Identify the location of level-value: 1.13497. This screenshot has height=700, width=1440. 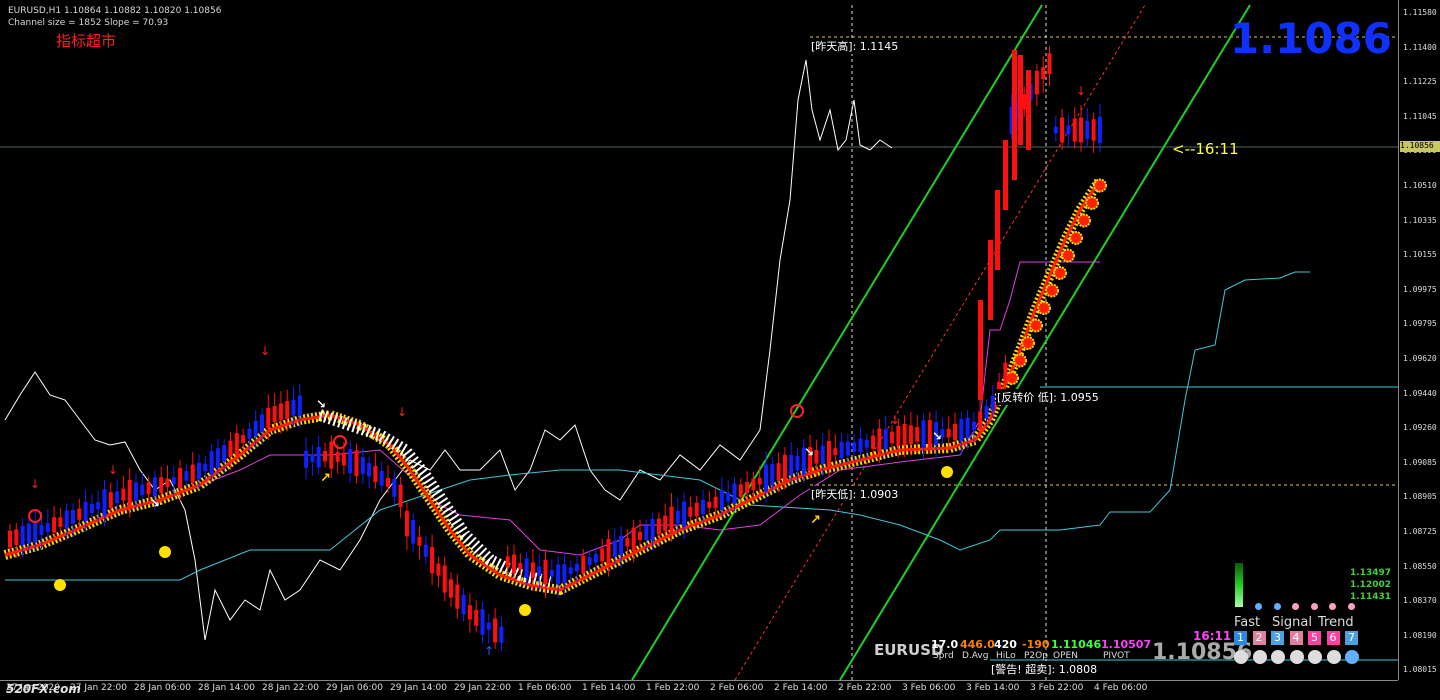
(1370, 573).